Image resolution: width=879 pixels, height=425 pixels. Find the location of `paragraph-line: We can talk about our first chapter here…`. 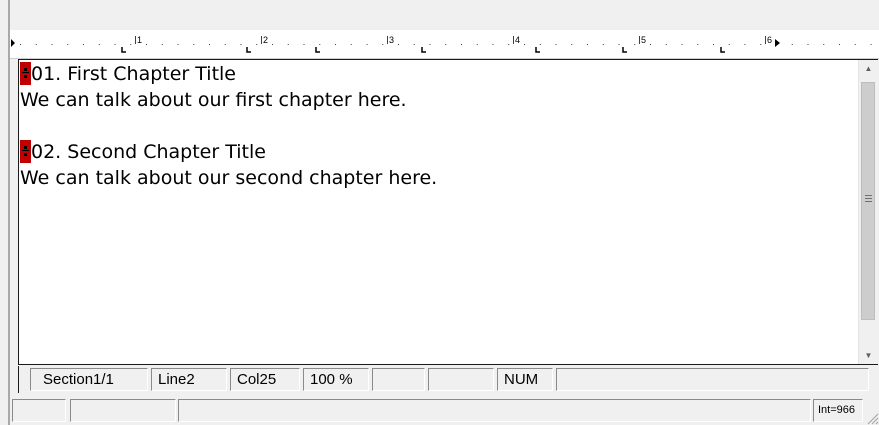

paragraph-line: We can talk about our first chapter here… is located at coordinates (438, 100).